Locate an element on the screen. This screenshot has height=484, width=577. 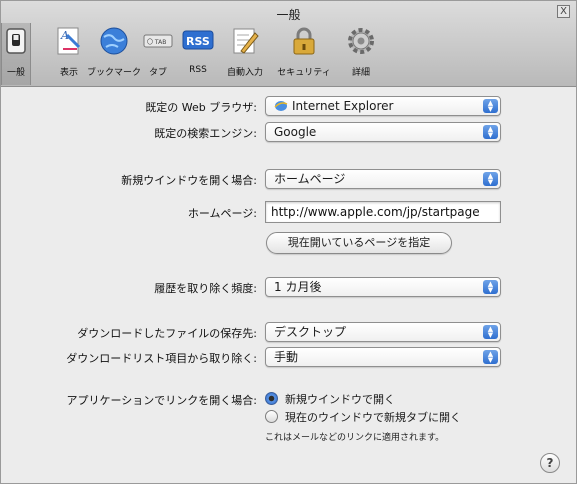
radio-unselected-icon is located at coordinates (271, 416).